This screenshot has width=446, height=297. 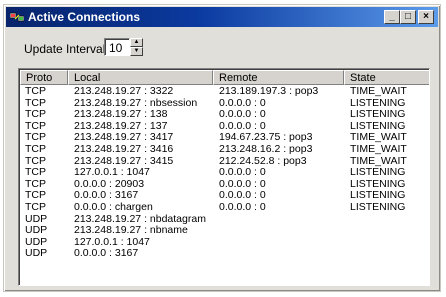 I want to click on local-address-cell: 213.248.19.27 : 3416, so click(x=124, y=148).